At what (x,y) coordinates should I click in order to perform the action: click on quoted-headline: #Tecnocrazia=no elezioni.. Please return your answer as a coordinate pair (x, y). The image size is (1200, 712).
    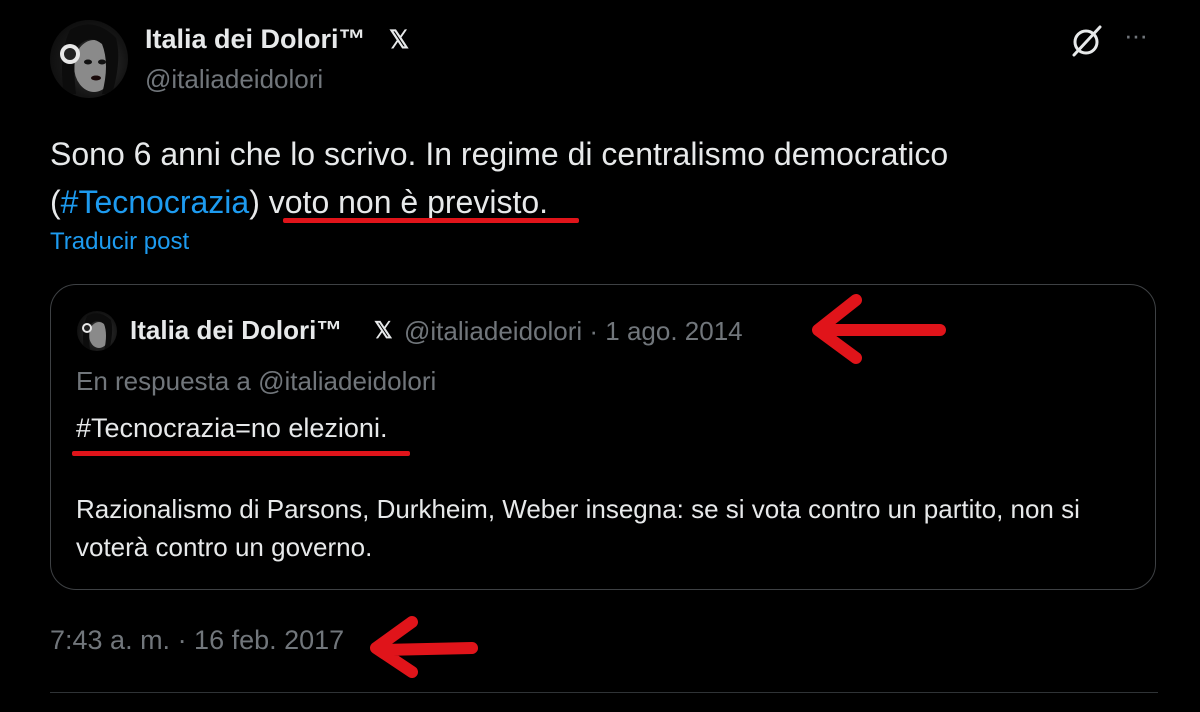
    Looking at the image, I should click on (232, 428).